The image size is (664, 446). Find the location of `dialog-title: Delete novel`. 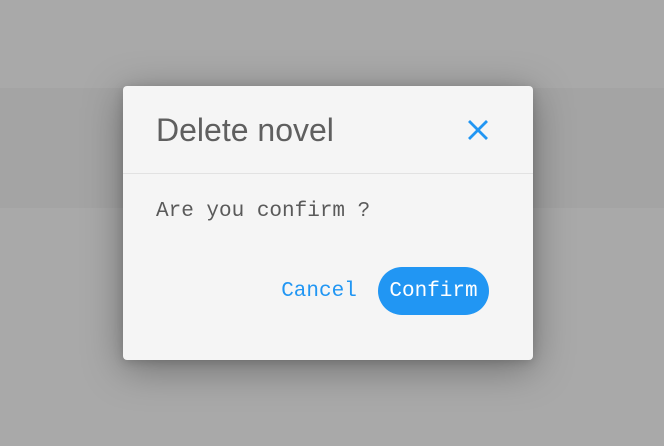

dialog-title: Delete novel is located at coordinates (245, 130).